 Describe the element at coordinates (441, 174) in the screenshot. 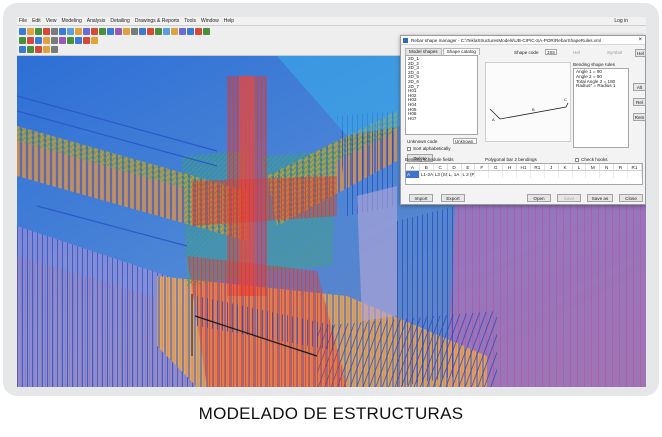

I see `table-cell: L3 (SN)` at that location.